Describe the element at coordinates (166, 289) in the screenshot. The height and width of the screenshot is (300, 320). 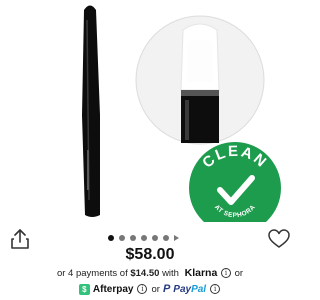
I see `paypal-icon: P` at that location.